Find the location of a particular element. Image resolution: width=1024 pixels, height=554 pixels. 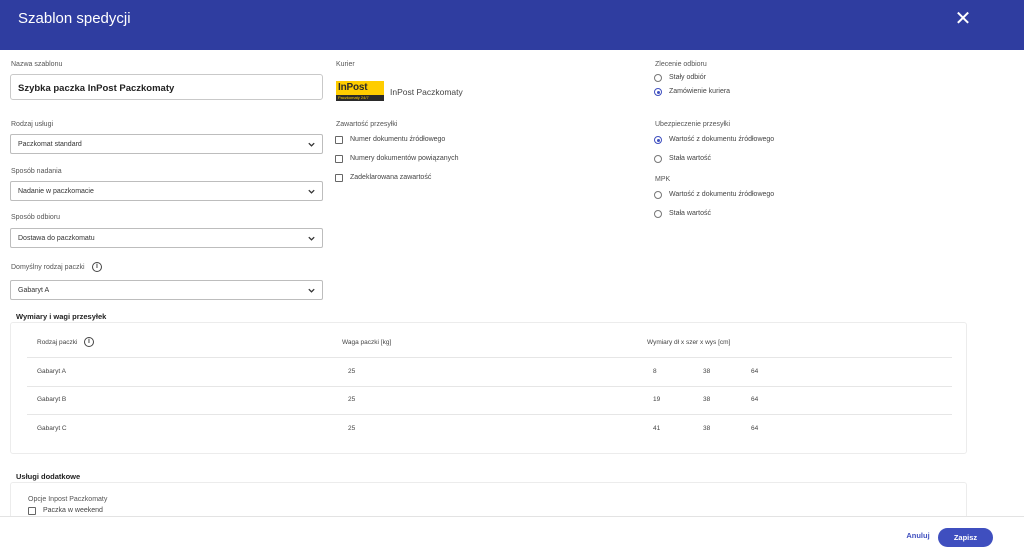

service-type-select: Paczkomat standard is located at coordinates (166, 144).